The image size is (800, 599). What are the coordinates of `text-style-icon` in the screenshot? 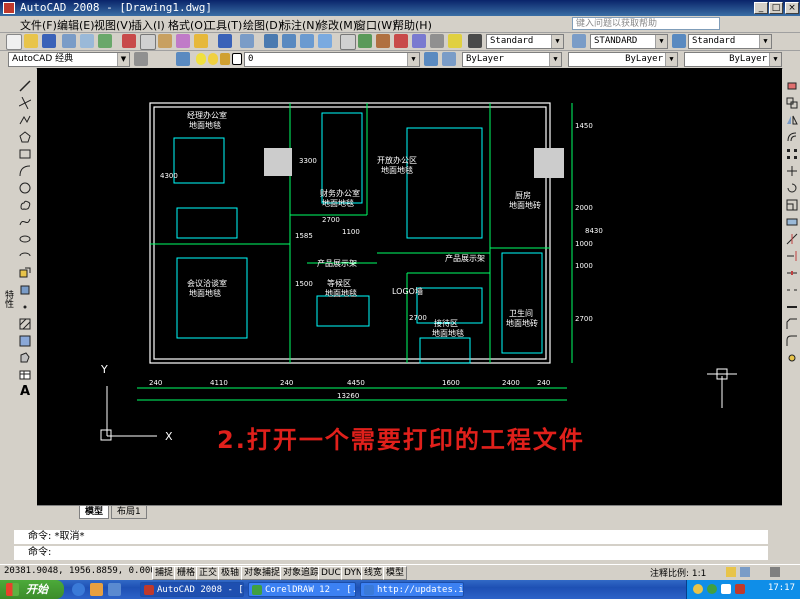 It's located at (475, 41).